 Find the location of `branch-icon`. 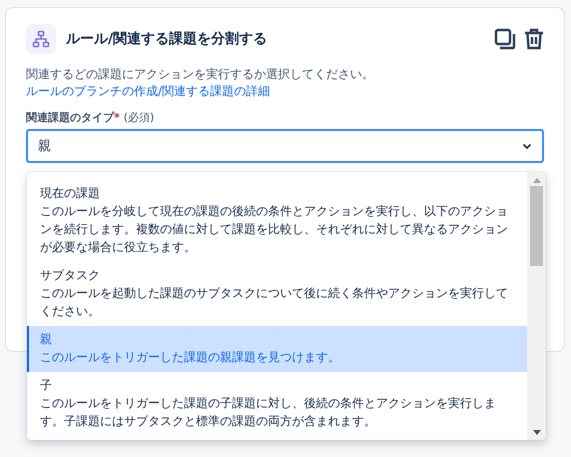

branch-icon is located at coordinates (41, 39).